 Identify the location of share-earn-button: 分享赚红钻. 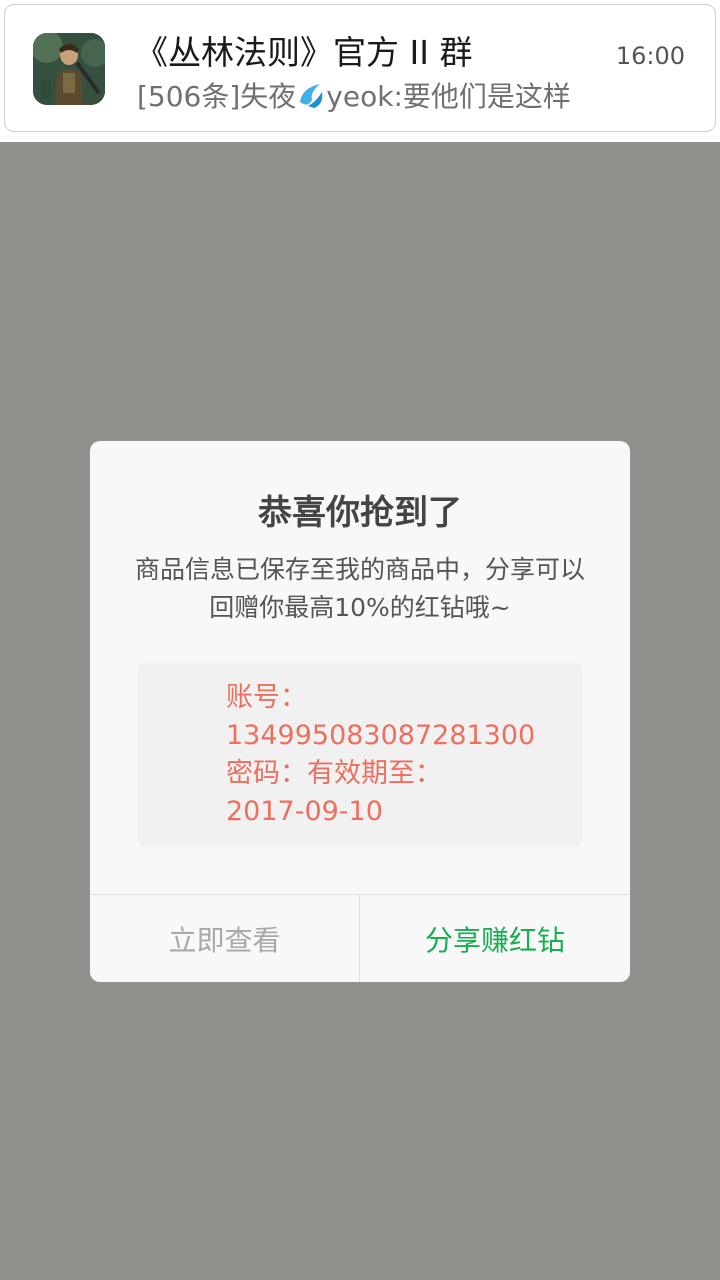
(495, 938).